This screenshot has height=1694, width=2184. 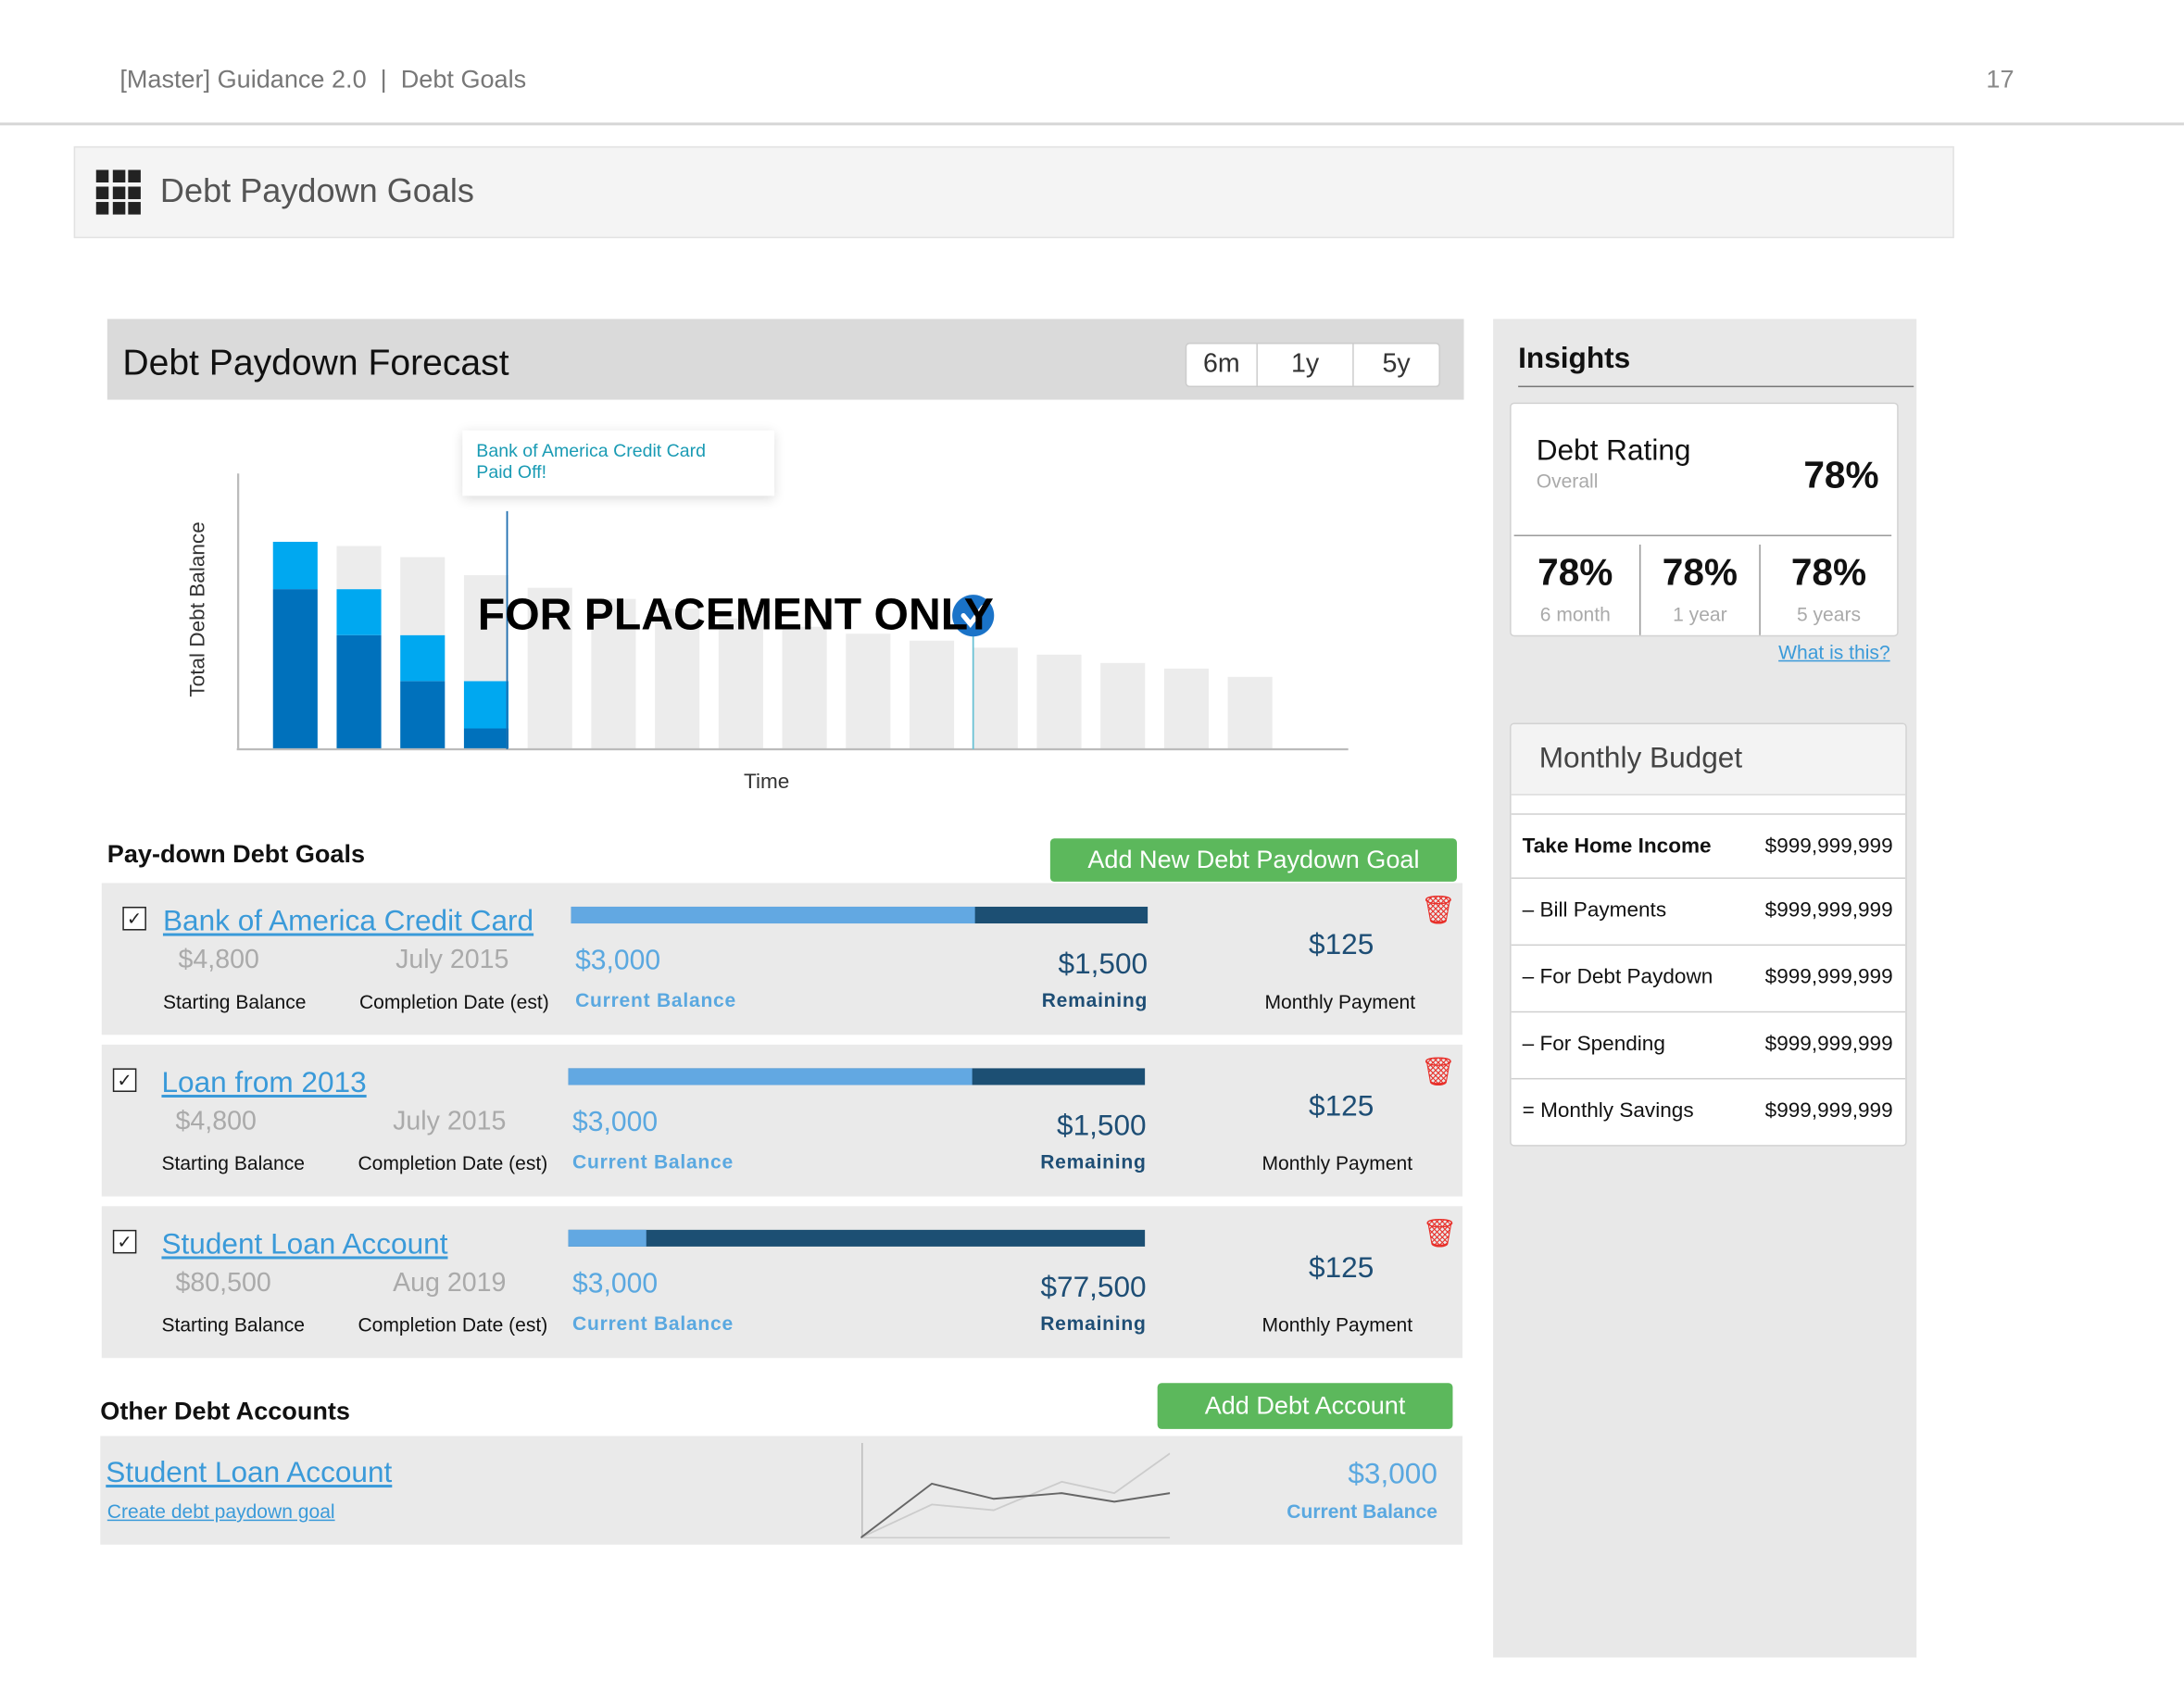 What do you see at coordinates (1015, 1510) in the screenshot?
I see `sparkline-series-dark` at bounding box center [1015, 1510].